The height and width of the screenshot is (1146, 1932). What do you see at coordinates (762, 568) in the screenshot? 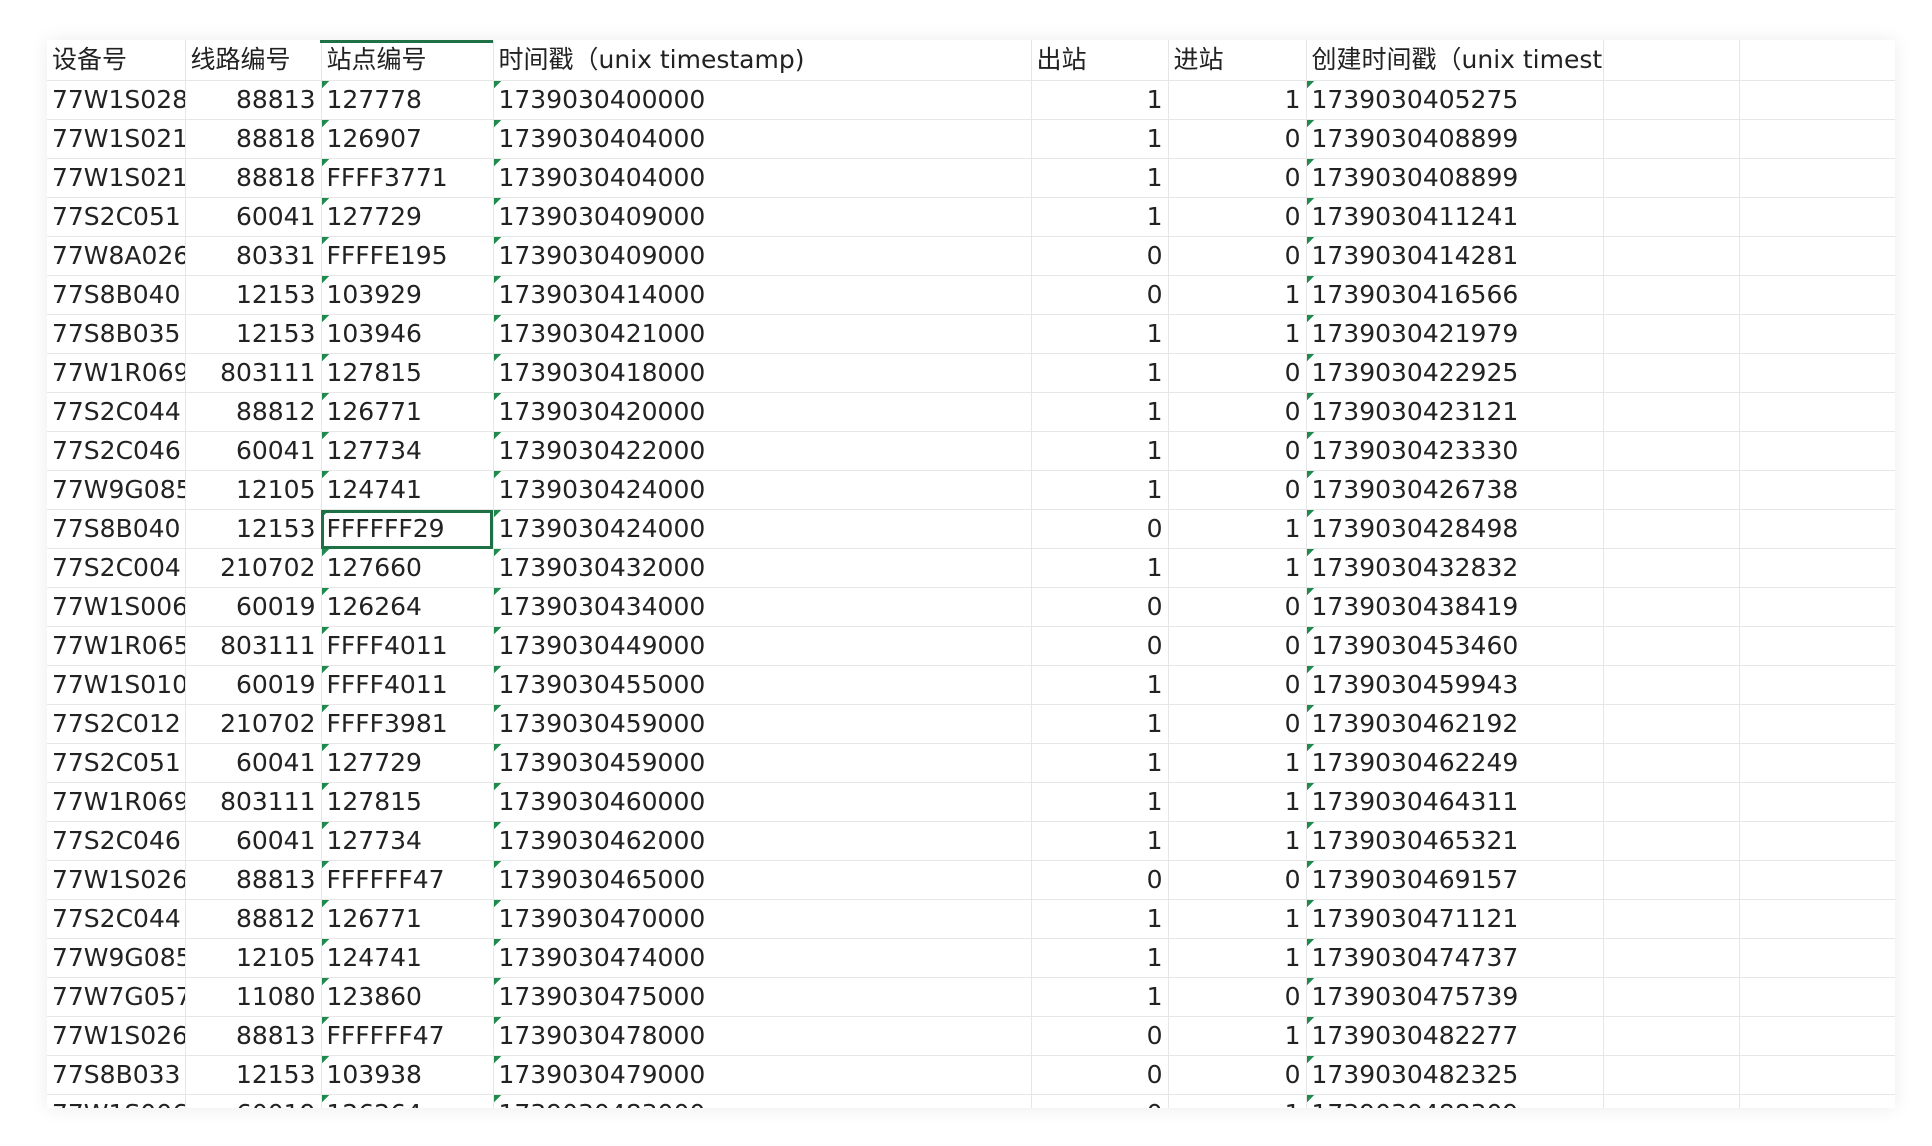
I see `table-cell: 1739030432000` at bounding box center [762, 568].